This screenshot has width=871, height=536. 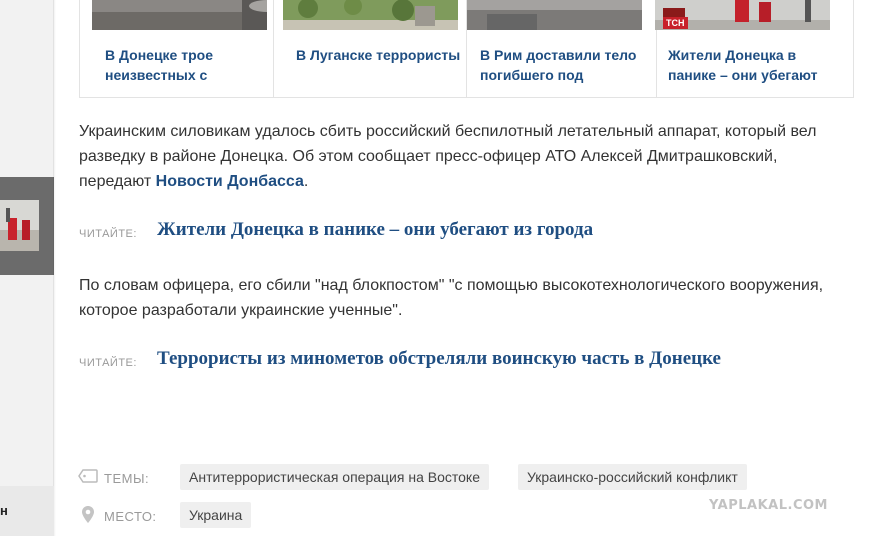 What do you see at coordinates (632, 477) in the screenshot?
I see `theme-tag: Украинско-российский конфликт` at bounding box center [632, 477].